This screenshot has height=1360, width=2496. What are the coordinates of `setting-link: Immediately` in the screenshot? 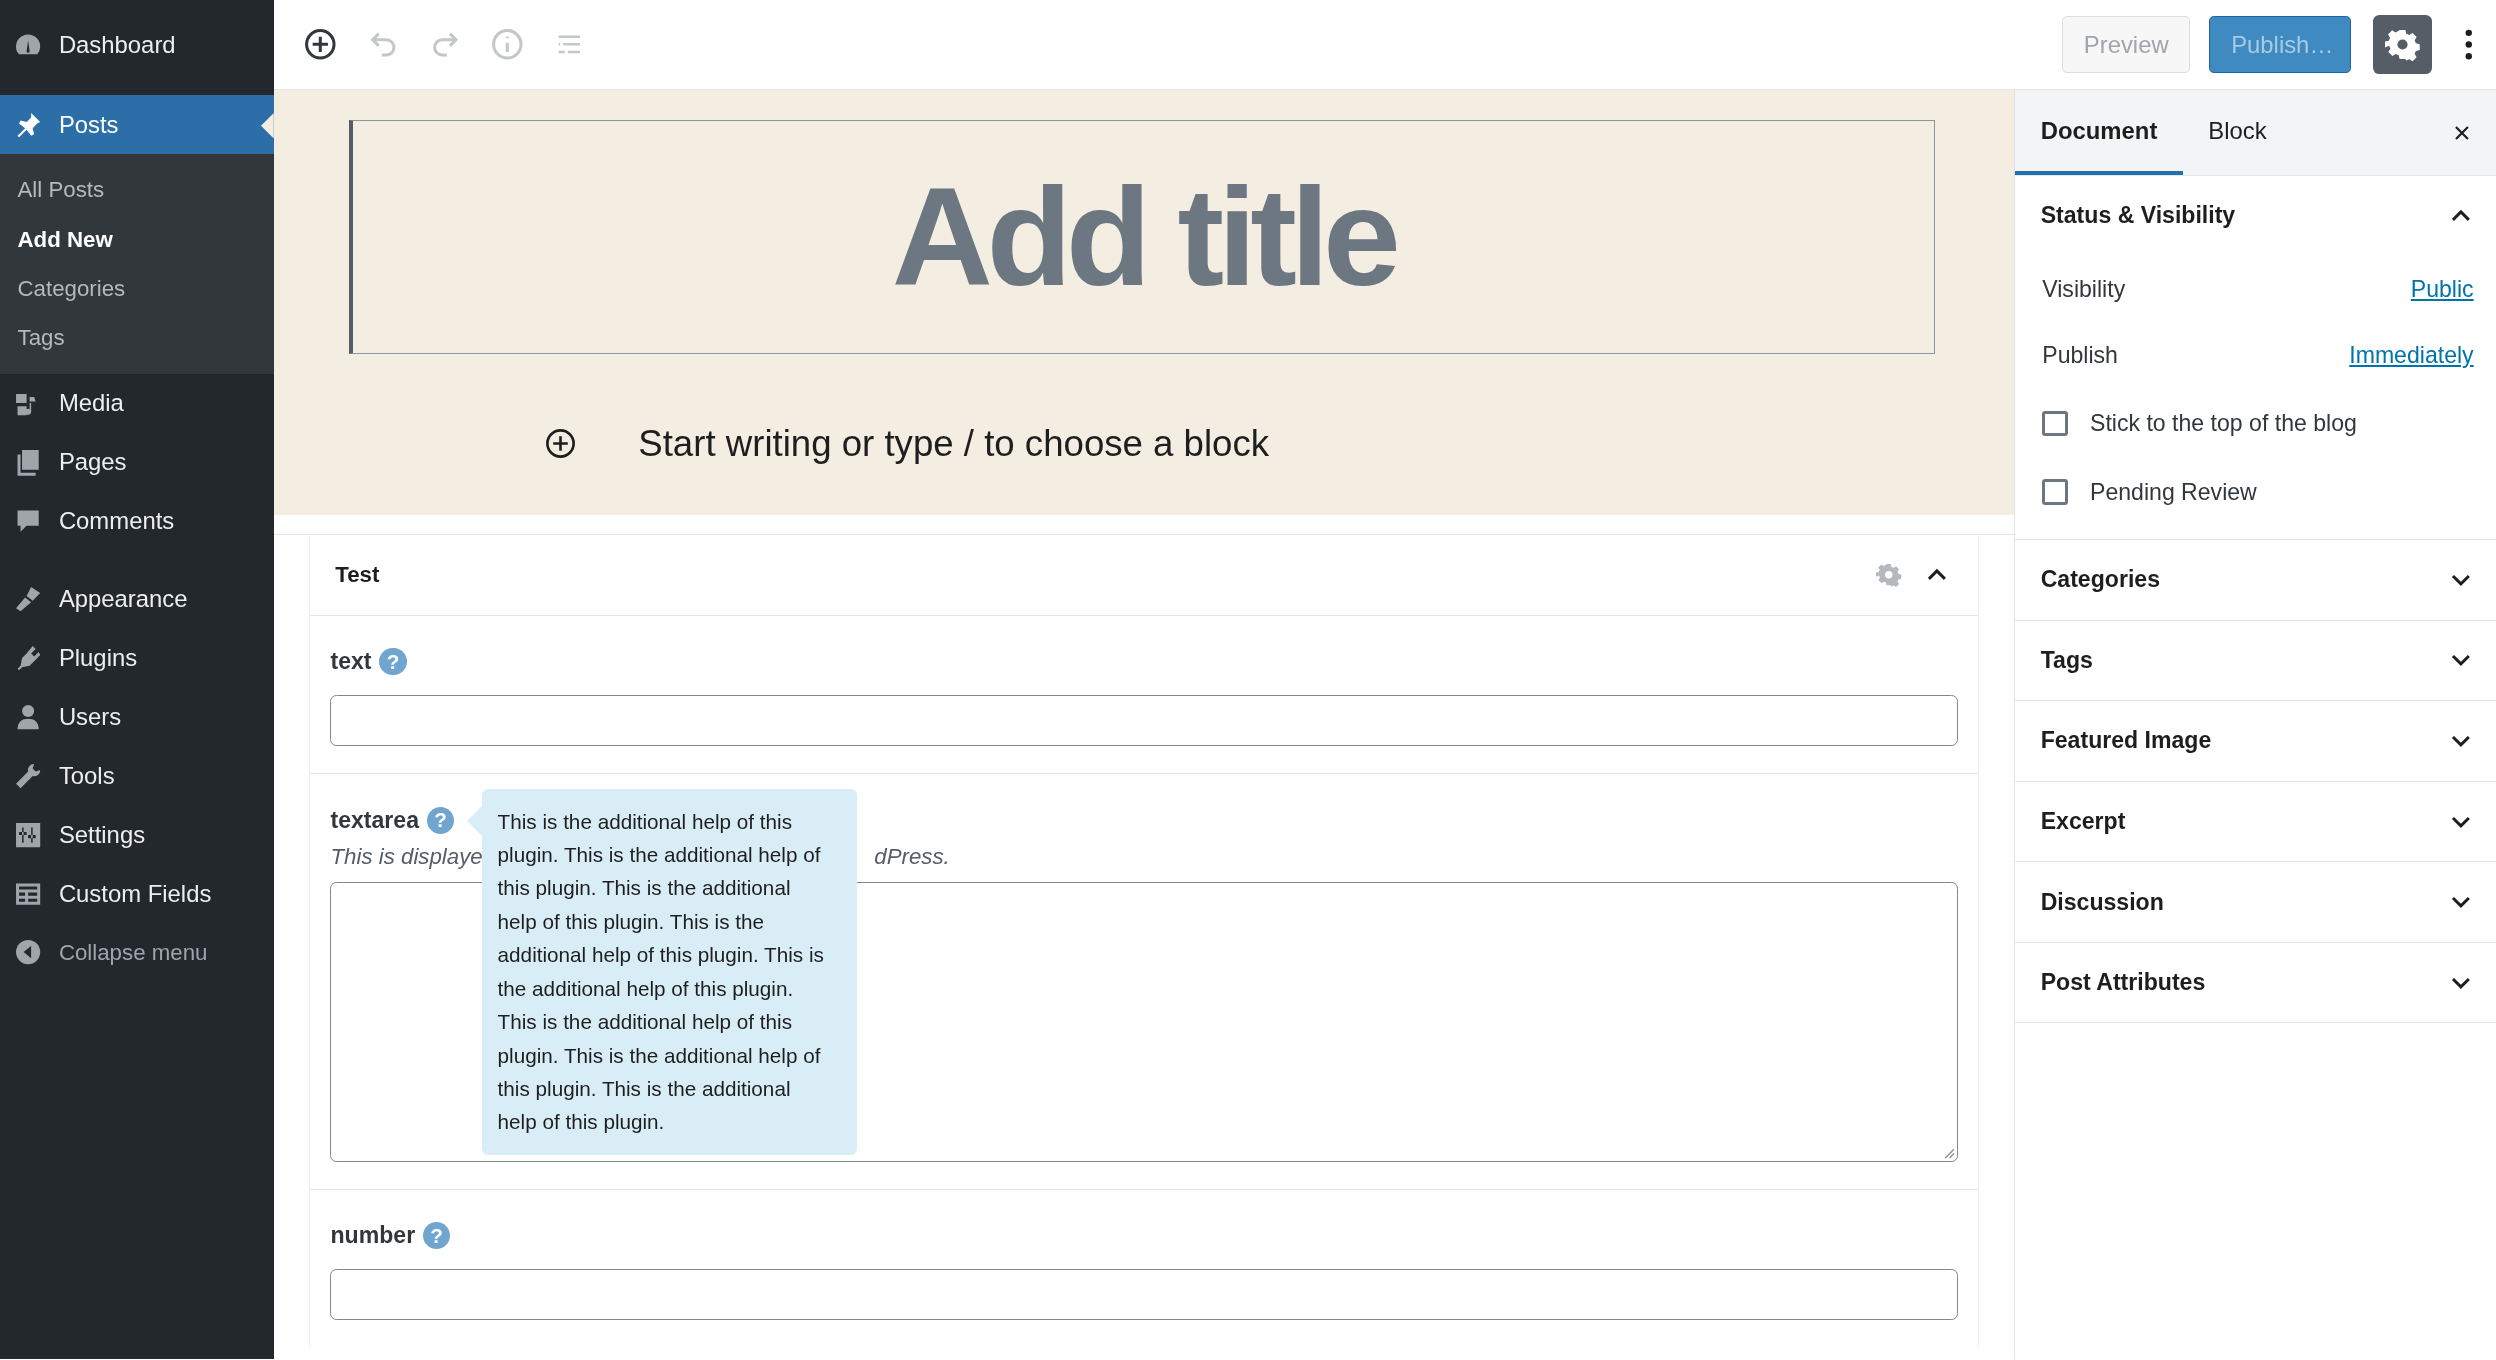 It's located at (2411, 356).